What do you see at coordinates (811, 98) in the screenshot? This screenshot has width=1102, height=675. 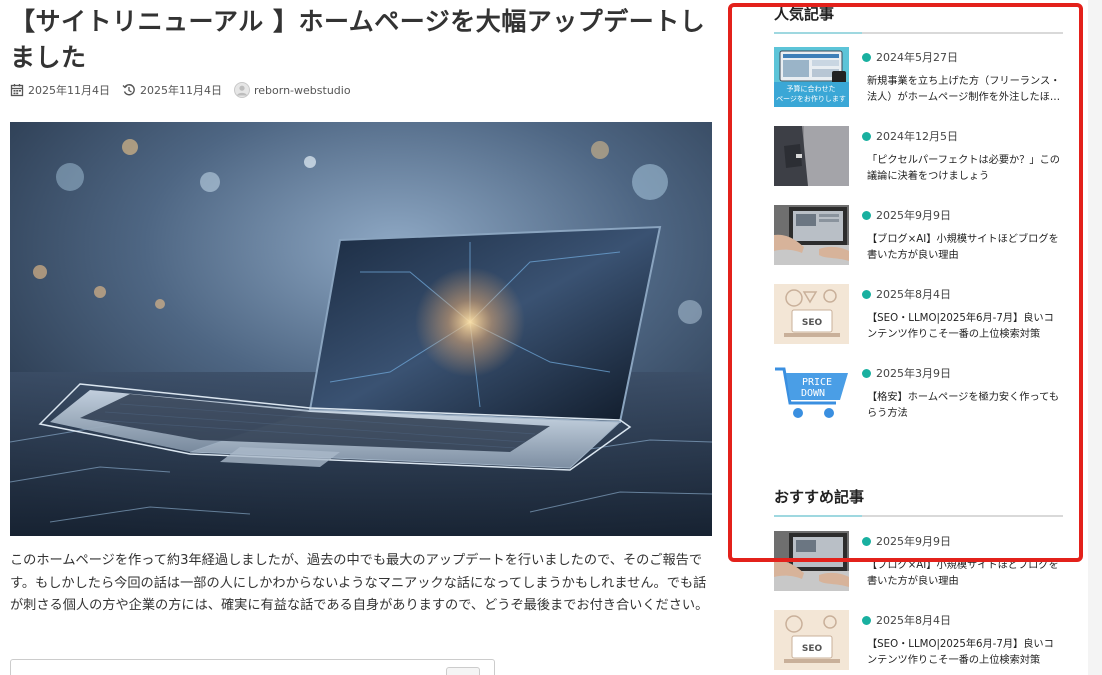 I see `svg-text: ページをお作りします` at bounding box center [811, 98].